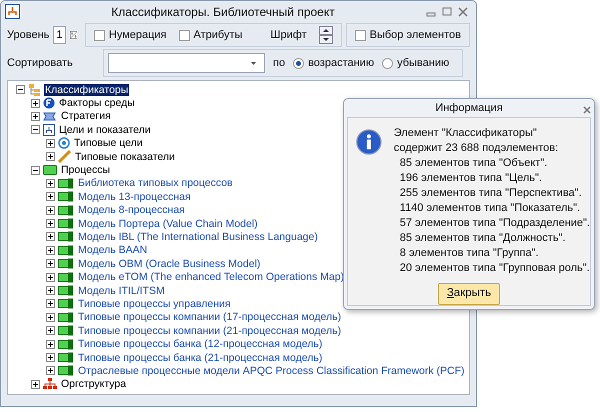 The image size is (600, 412). What do you see at coordinates (87, 90) in the screenshot?
I see `tree-item: Классификаторы` at bounding box center [87, 90].